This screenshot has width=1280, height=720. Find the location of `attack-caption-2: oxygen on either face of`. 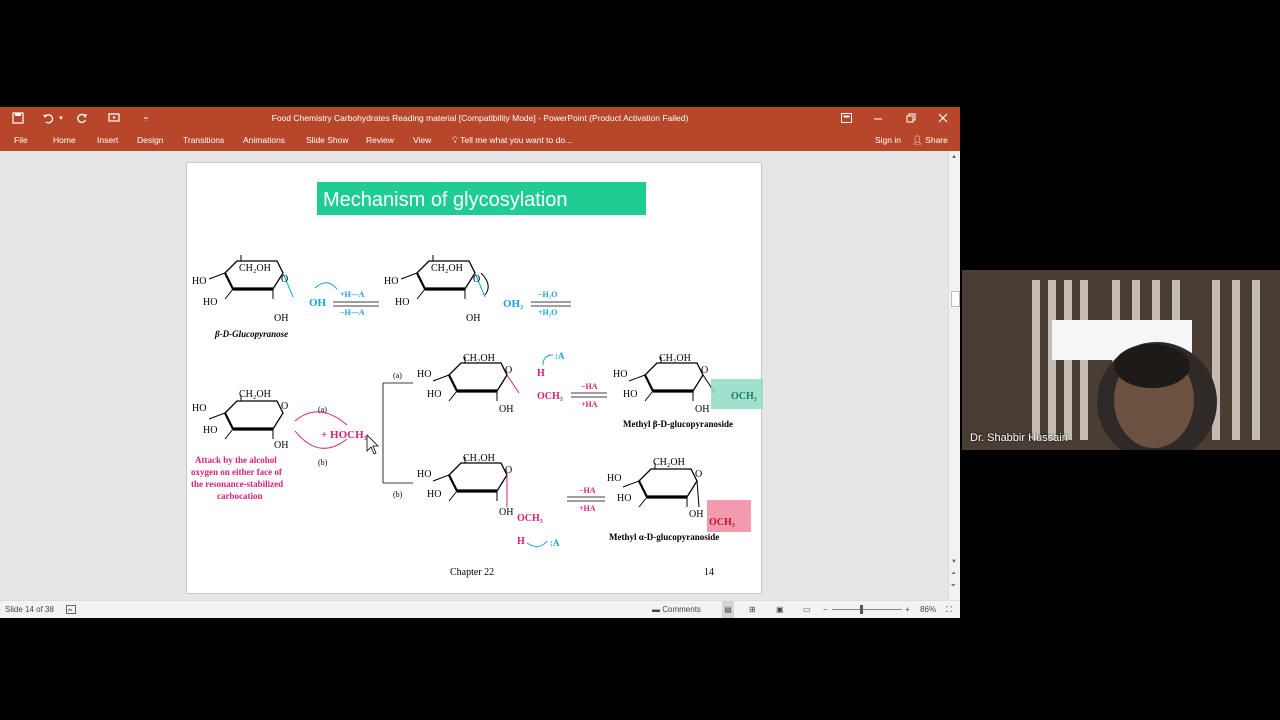

attack-caption-2: oxygen on either face of is located at coordinates (237, 472).